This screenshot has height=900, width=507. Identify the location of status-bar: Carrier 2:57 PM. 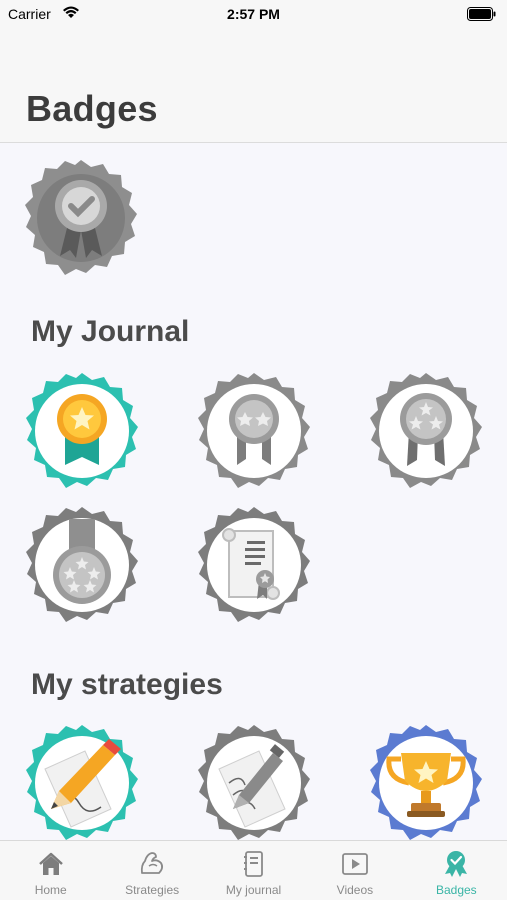
(253, 15).